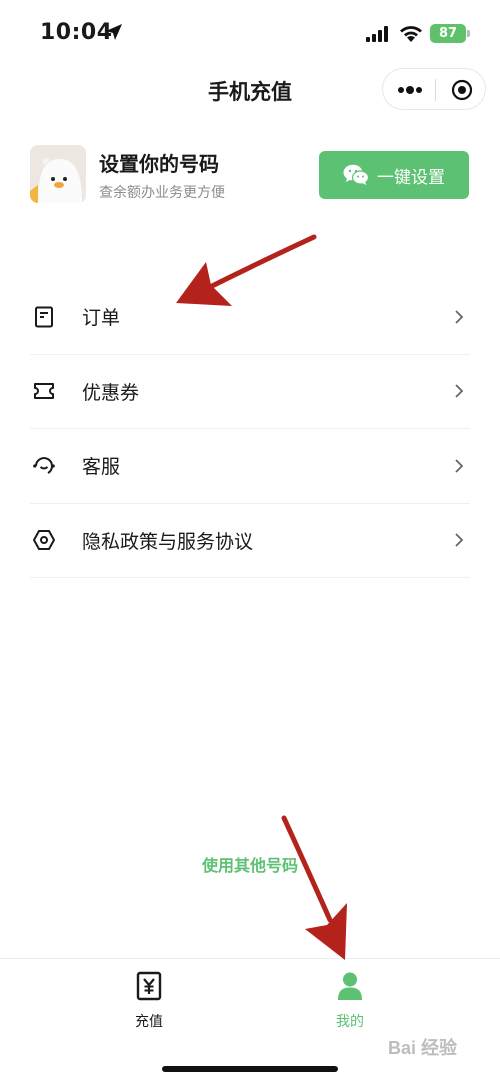 Image resolution: width=500 pixels, height=1083 pixels. What do you see at coordinates (44, 317) in the screenshot?
I see `order-icon` at bounding box center [44, 317].